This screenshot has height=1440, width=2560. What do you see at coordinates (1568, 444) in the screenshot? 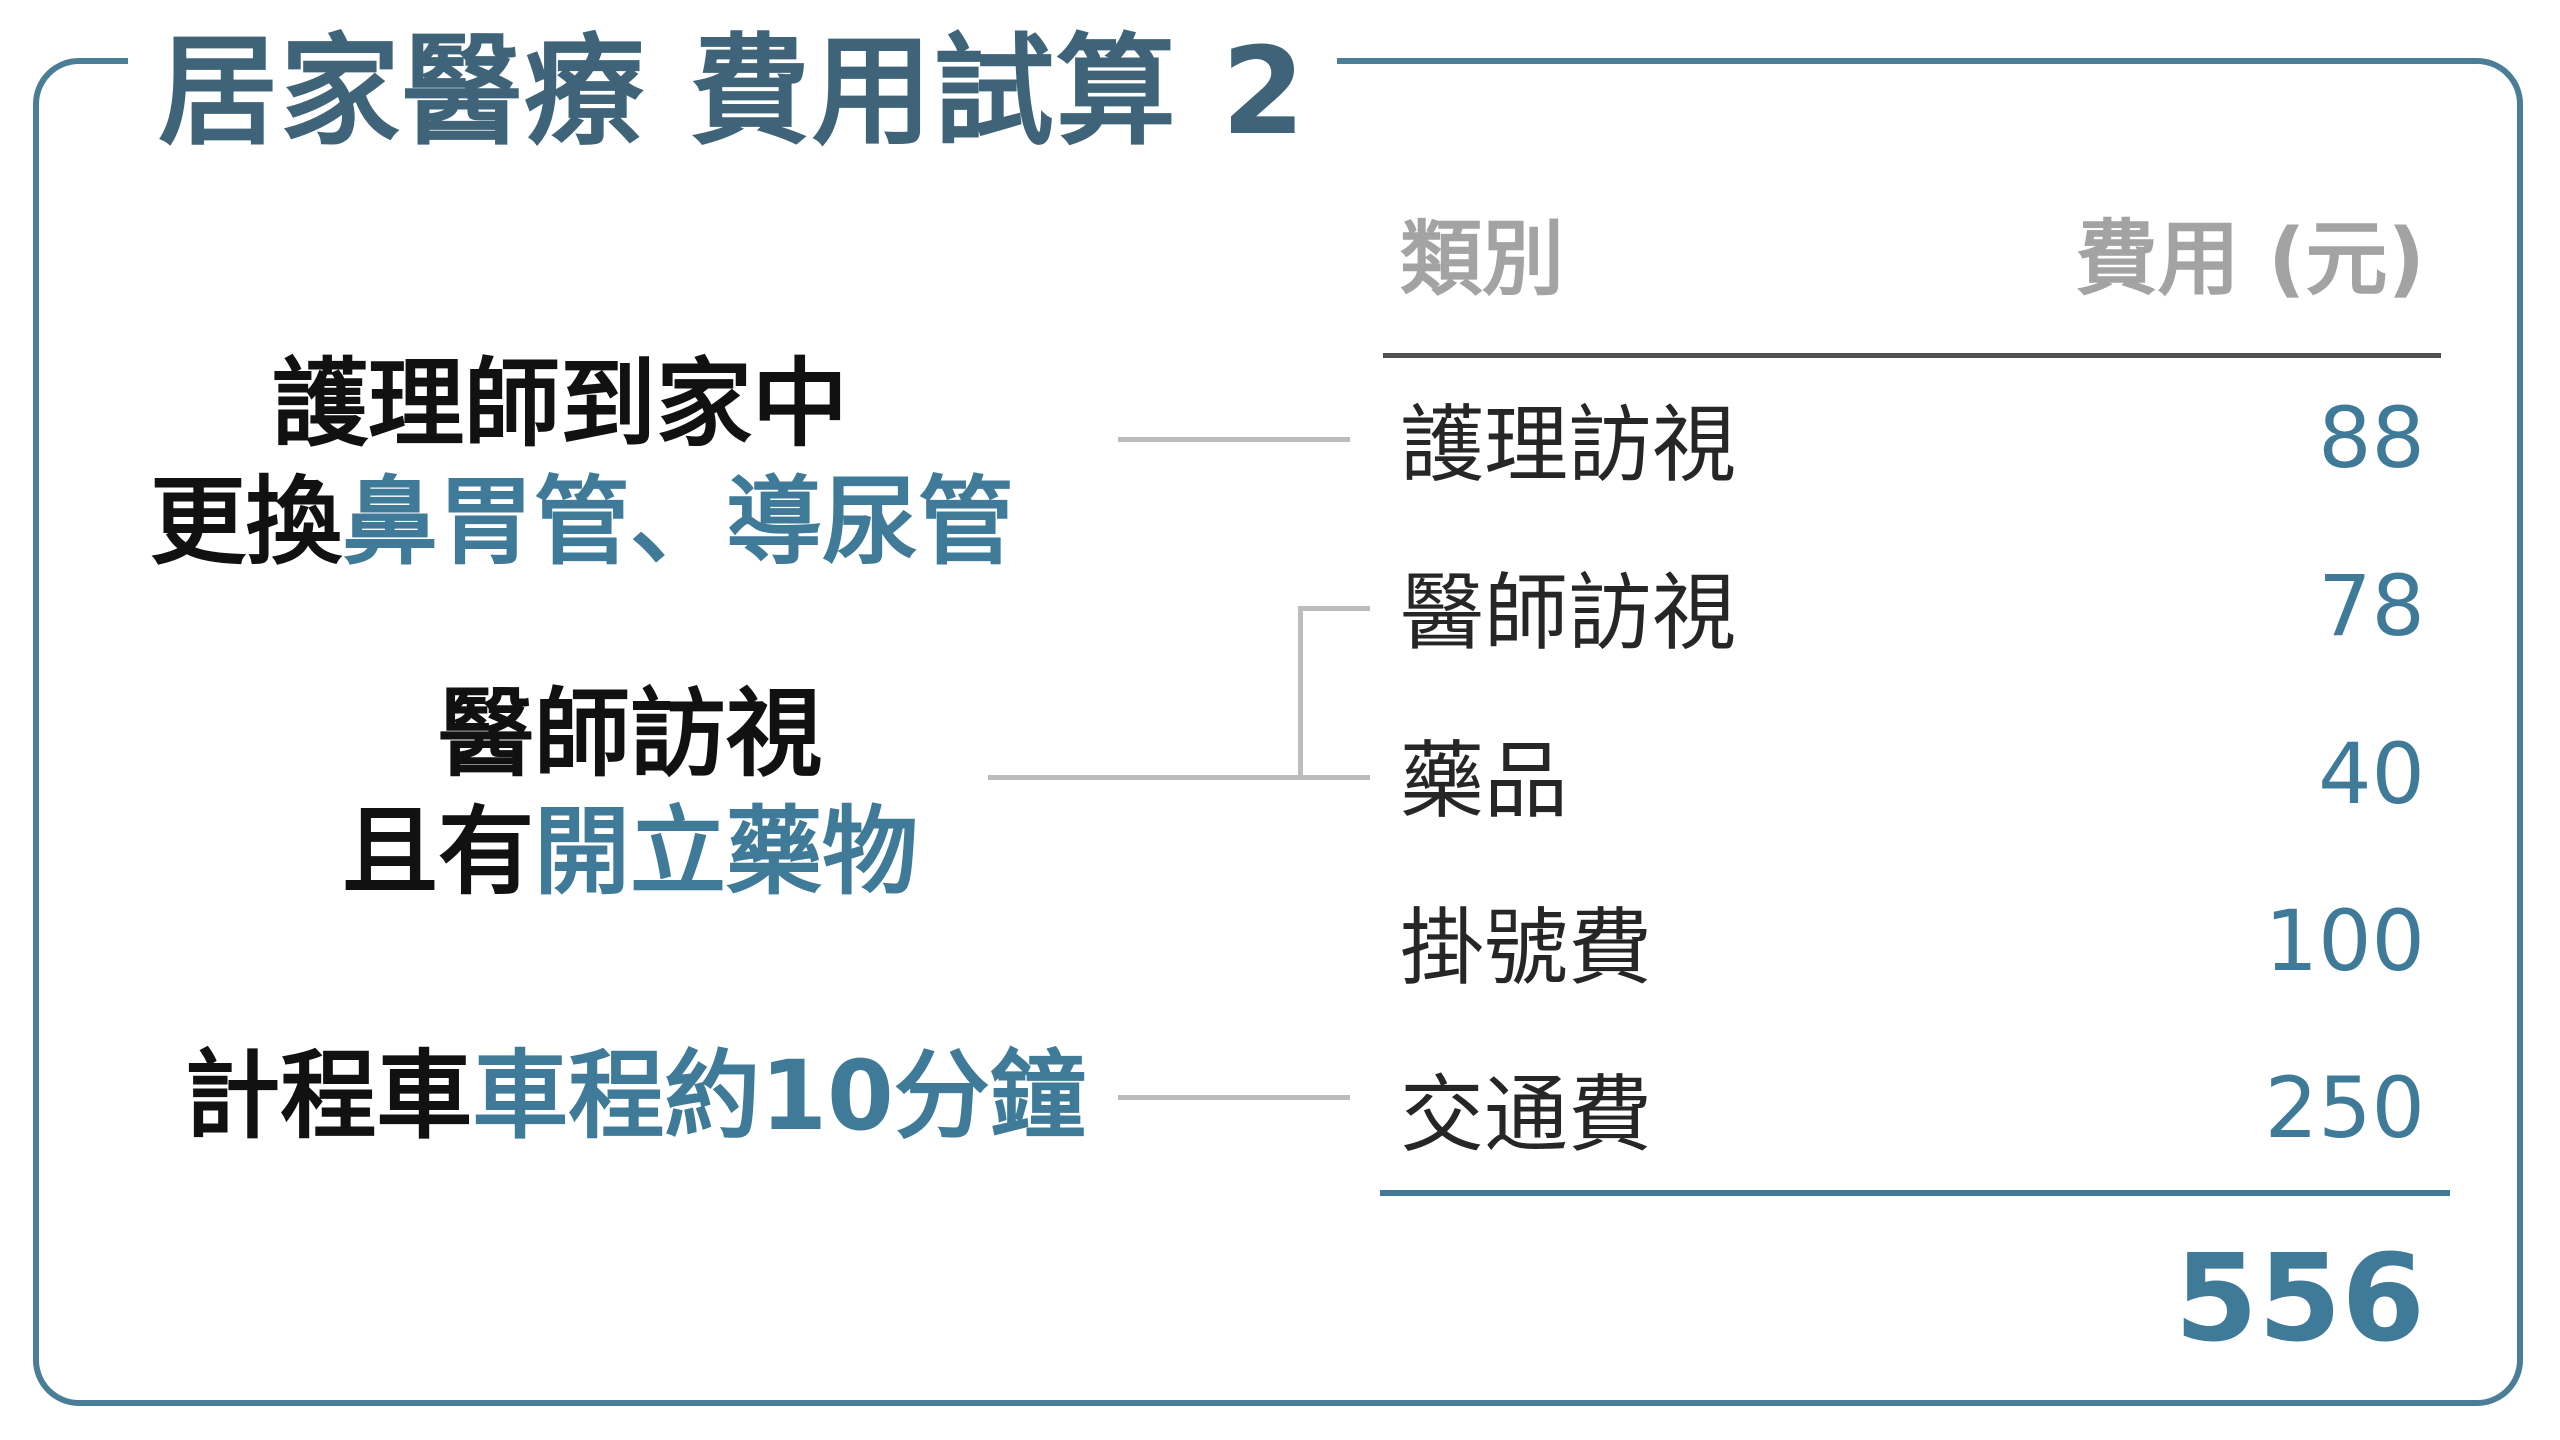
I see `row-category: 護理訪視` at bounding box center [1568, 444].